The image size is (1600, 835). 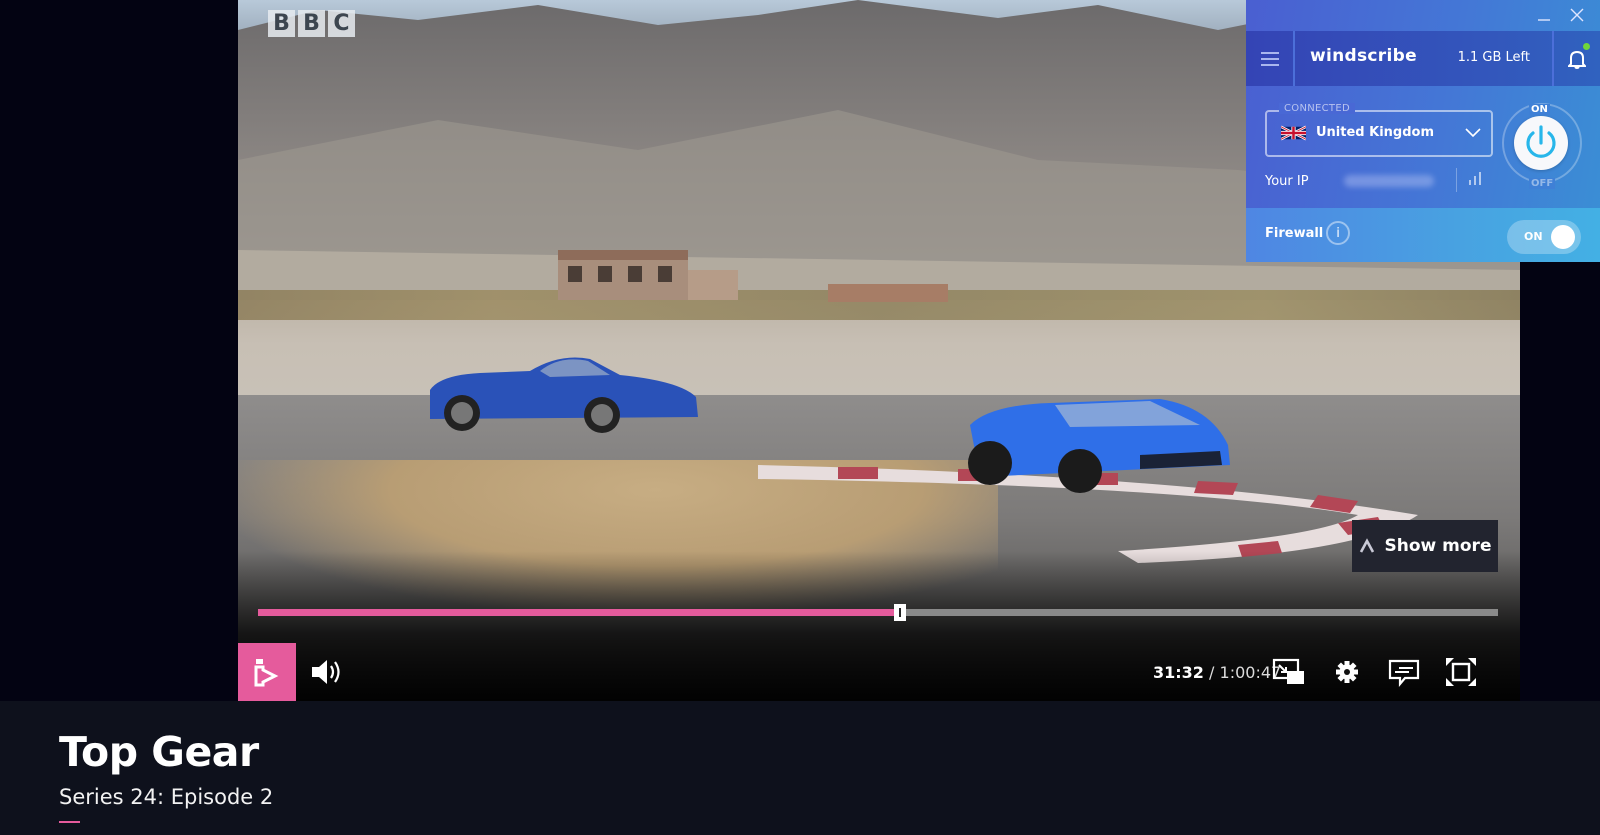 I want to click on power-off-label: OFF, so click(x=1542, y=183).